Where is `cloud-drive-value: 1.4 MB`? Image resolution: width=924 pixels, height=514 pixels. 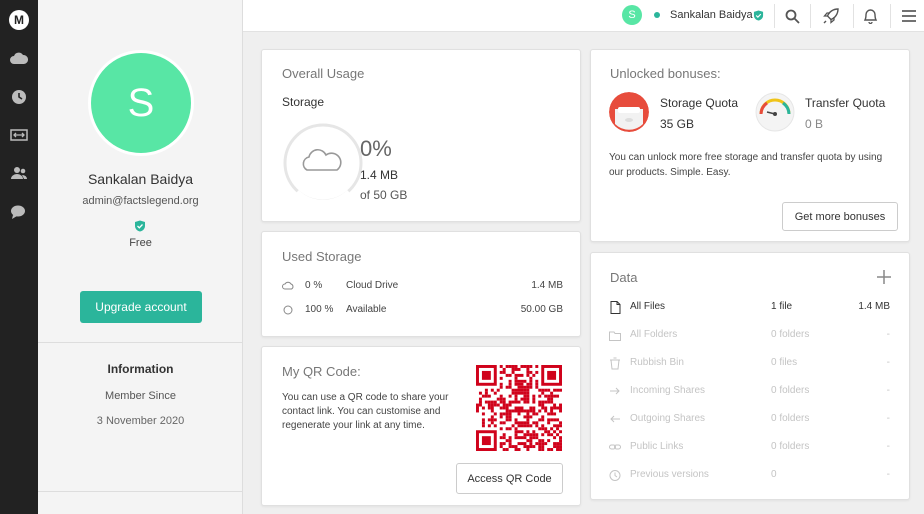 cloud-drive-value: 1.4 MB is located at coordinates (547, 285).